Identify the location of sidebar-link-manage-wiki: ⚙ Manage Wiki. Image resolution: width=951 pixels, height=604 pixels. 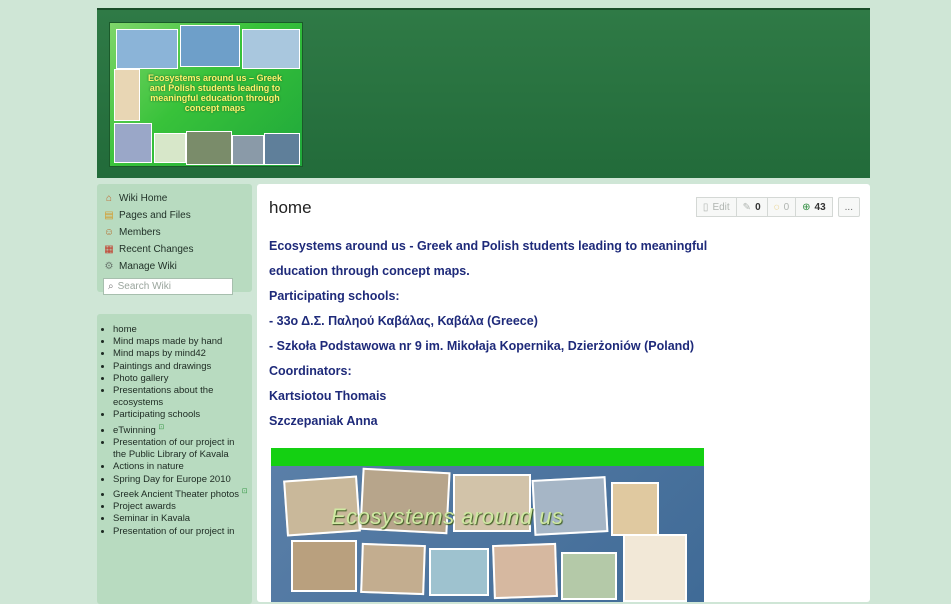
(175, 266).